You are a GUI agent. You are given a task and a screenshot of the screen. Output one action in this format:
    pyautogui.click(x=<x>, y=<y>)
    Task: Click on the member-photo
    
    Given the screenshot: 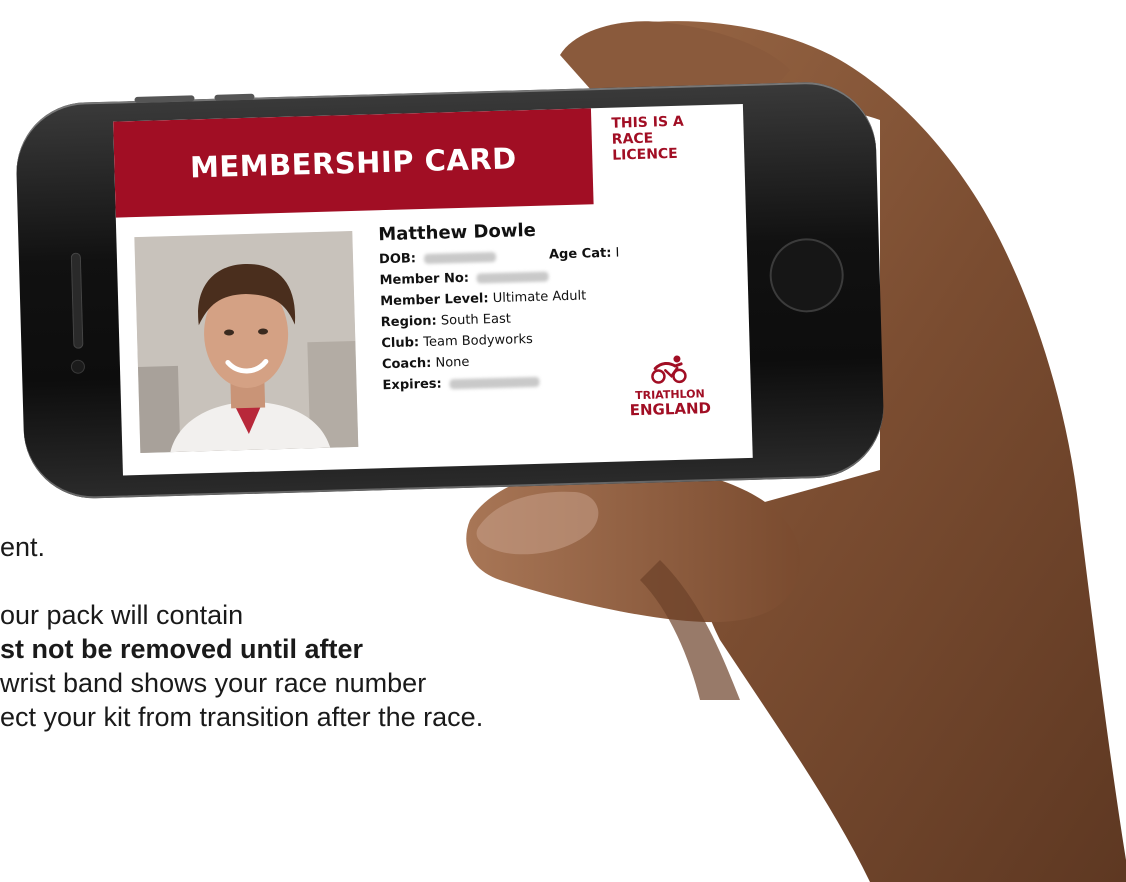 What is the action you would take?
    pyautogui.click(x=246, y=341)
    